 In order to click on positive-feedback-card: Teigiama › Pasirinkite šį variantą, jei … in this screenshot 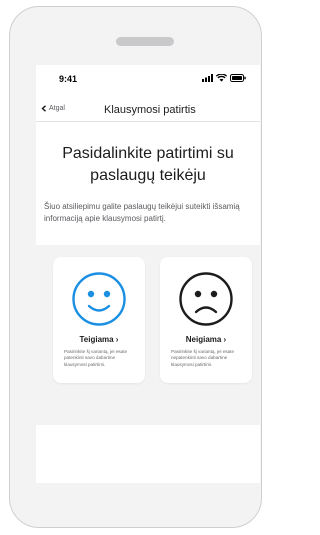, I will do `click(99, 320)`.